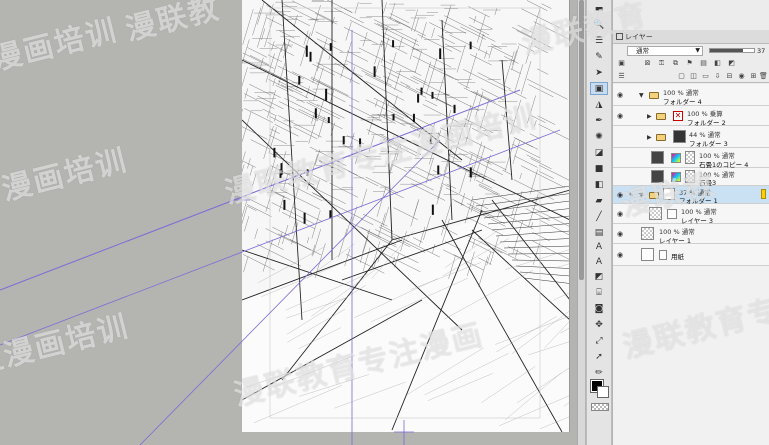 This screenshot has width=769, height=445. Describe the element at coordinates (717, 76) in the screenshot. I see `transfer-down-icon: ⇩` at that location.